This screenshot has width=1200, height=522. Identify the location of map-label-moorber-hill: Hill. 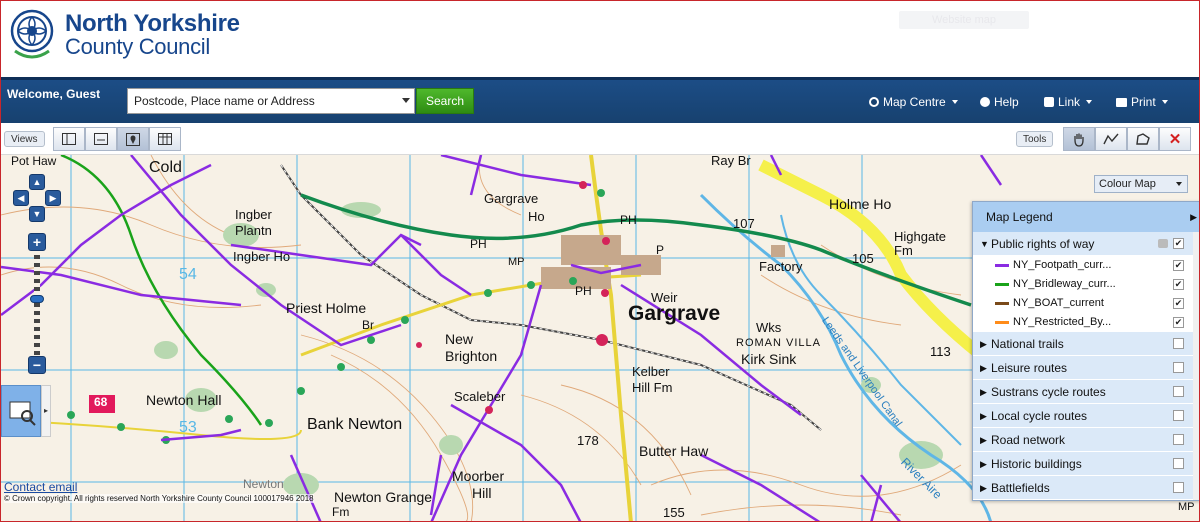
(482, 493).